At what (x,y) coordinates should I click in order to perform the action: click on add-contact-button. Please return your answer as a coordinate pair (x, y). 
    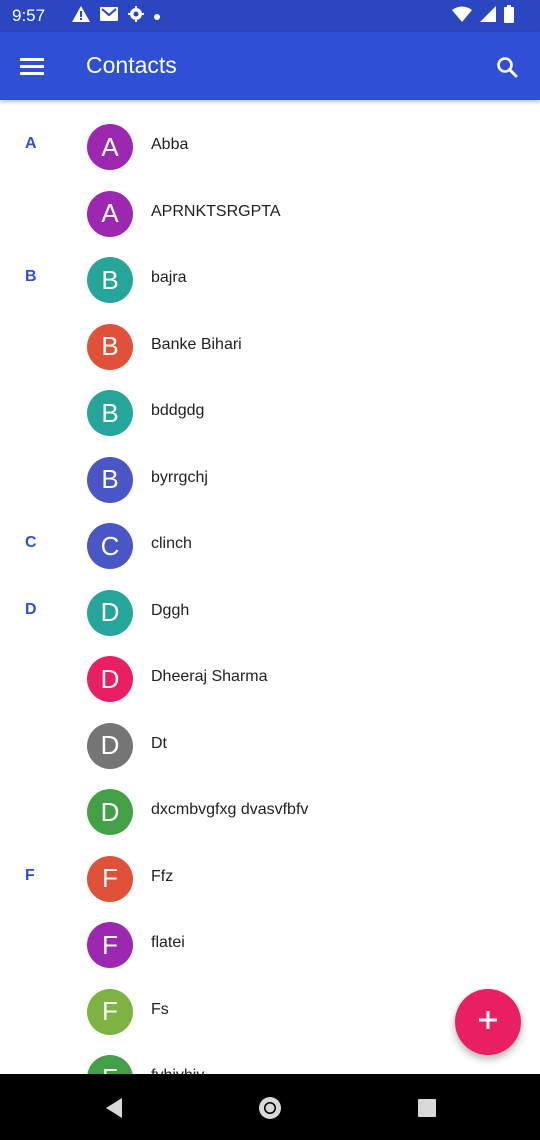
    Looking at the image, I should click on (488, 1022).